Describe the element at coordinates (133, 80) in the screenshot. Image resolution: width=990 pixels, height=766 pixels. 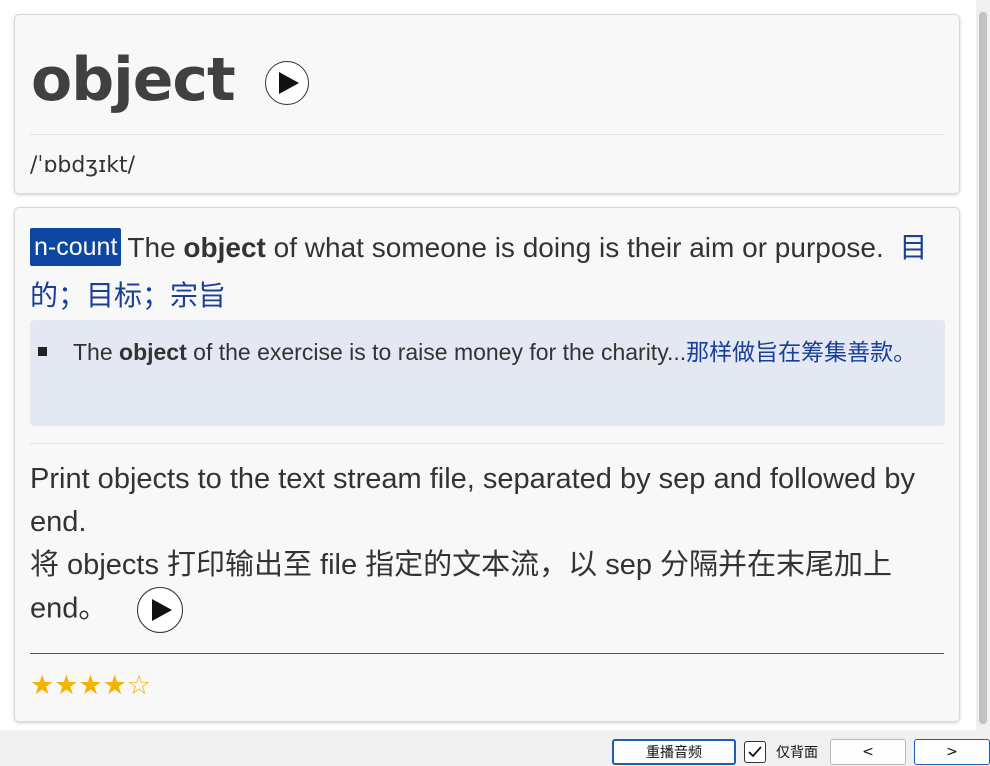
I see `headword: object` at that location.